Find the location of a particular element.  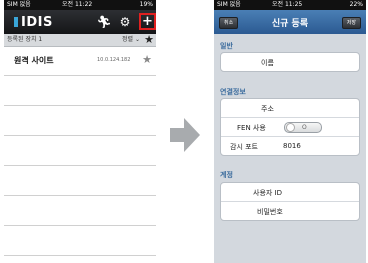

sort-dropdown: 정렬 ⌄ is located at coordinates (131, 40).